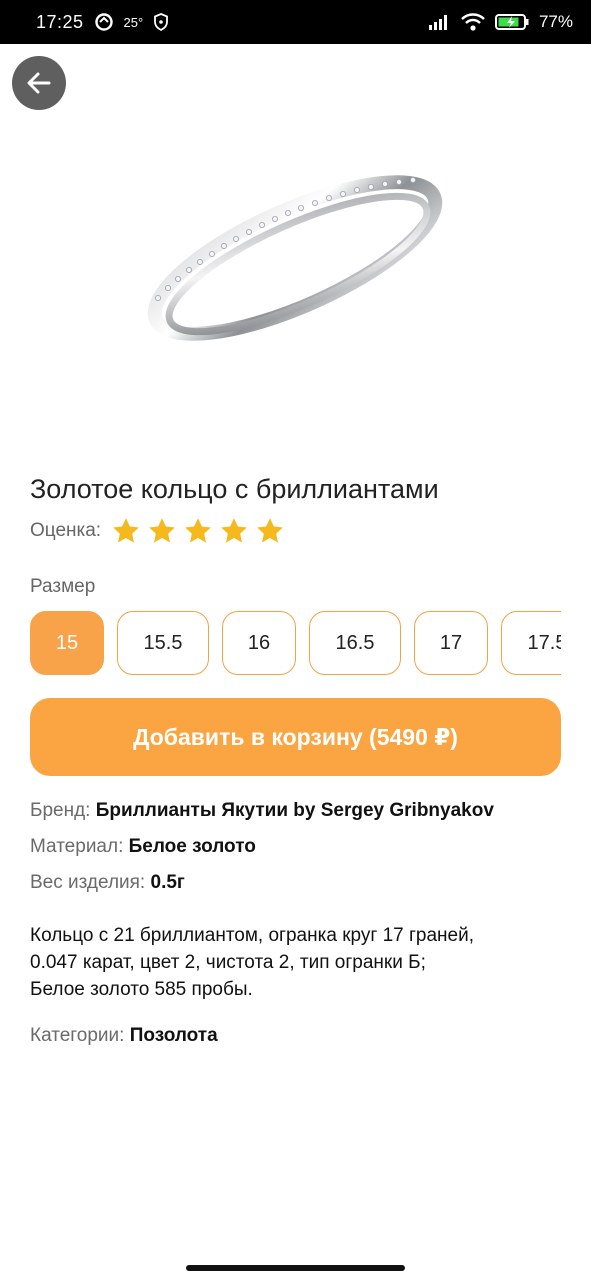 Image resolution: width=591 pixels, height=1280 pixels. I want to click on size-option-15-5: 15.5, so click(163, 643).